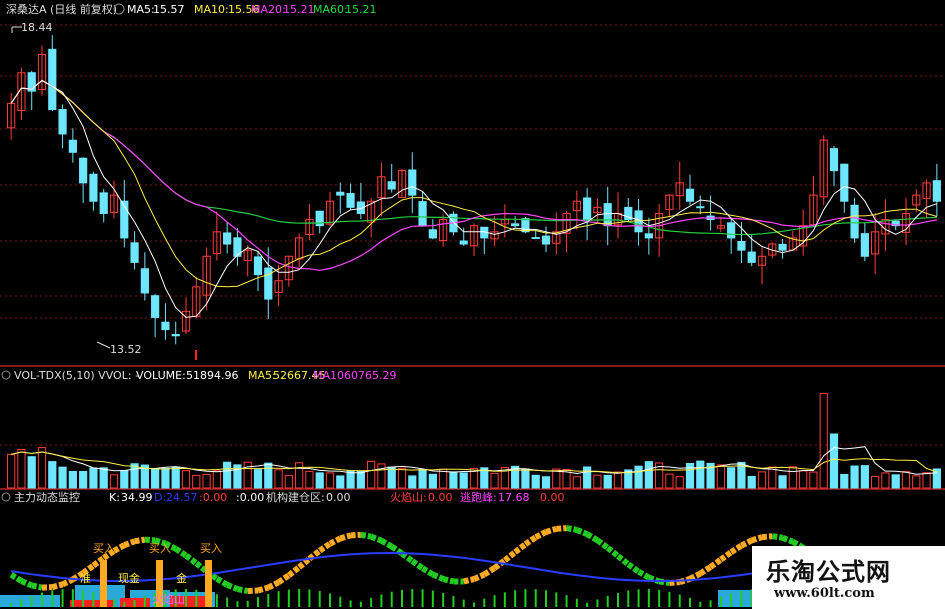 This screenshot has width=945, height=609. What do you see at coordinates (440, 497) in the screenshot?
I see `volcano-value: 0.00` at bounding box center [440, 497].